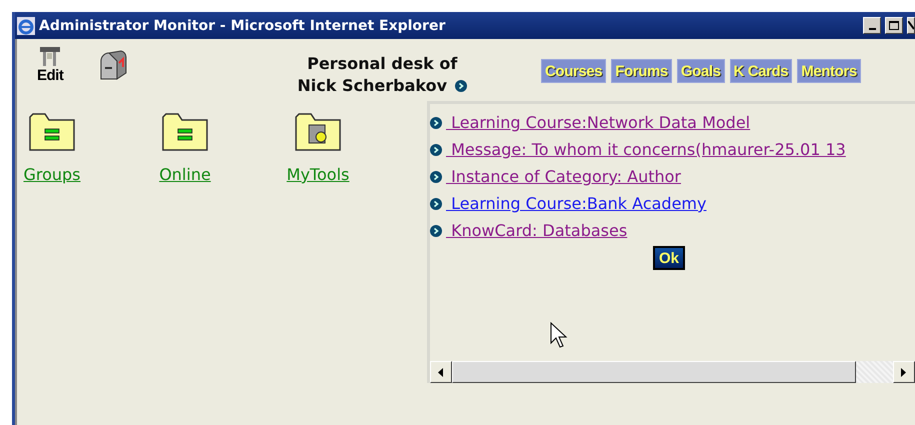  I want to click on result-link: Learning Course:Bank Academy, so click(576, 203).